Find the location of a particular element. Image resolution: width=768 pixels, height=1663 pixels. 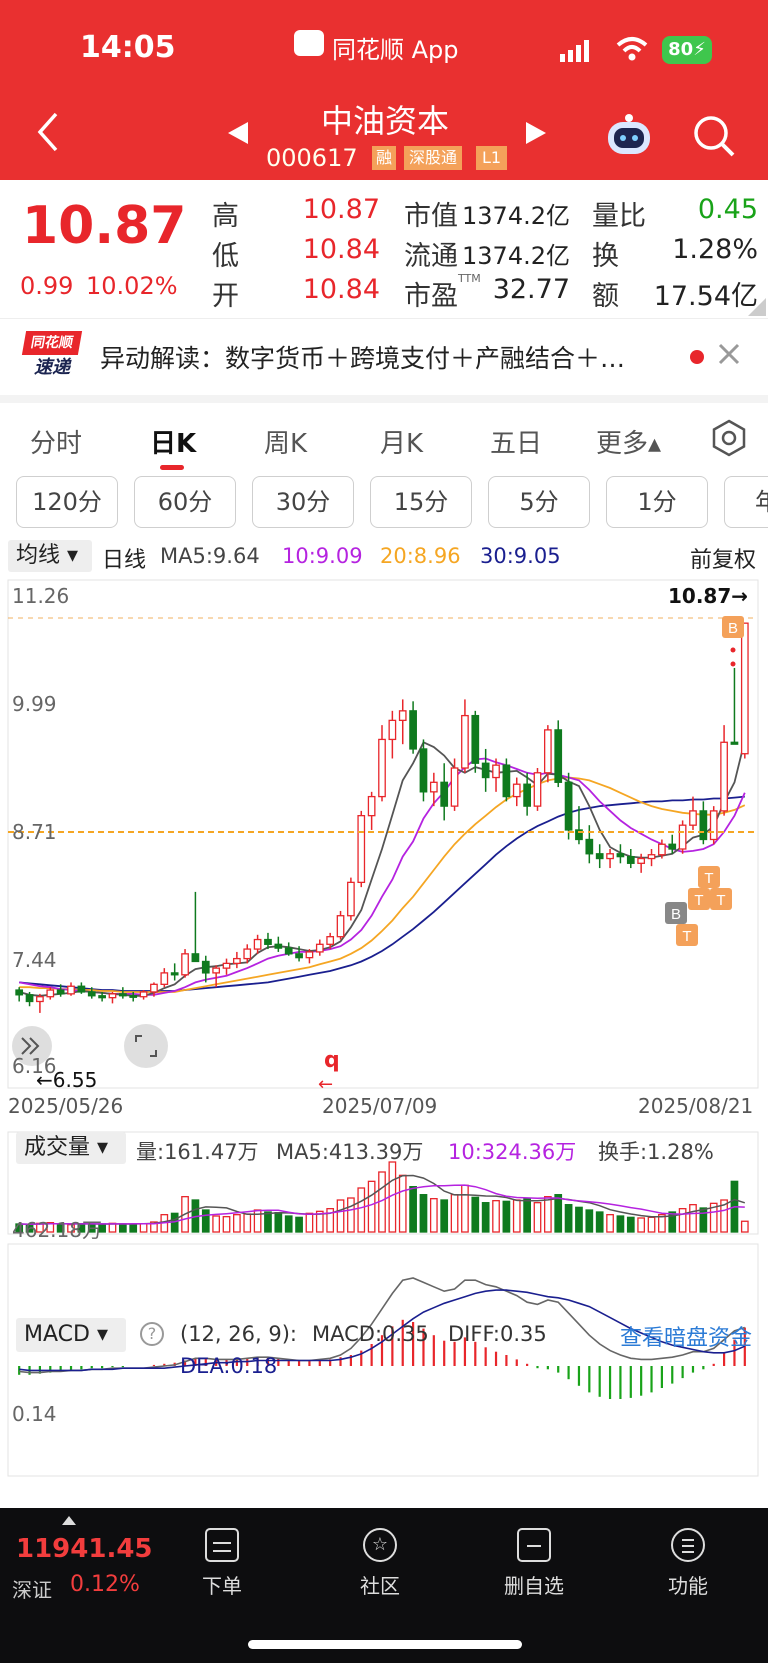

nav-functions: 功能 is located at coordinates (688, 1563).